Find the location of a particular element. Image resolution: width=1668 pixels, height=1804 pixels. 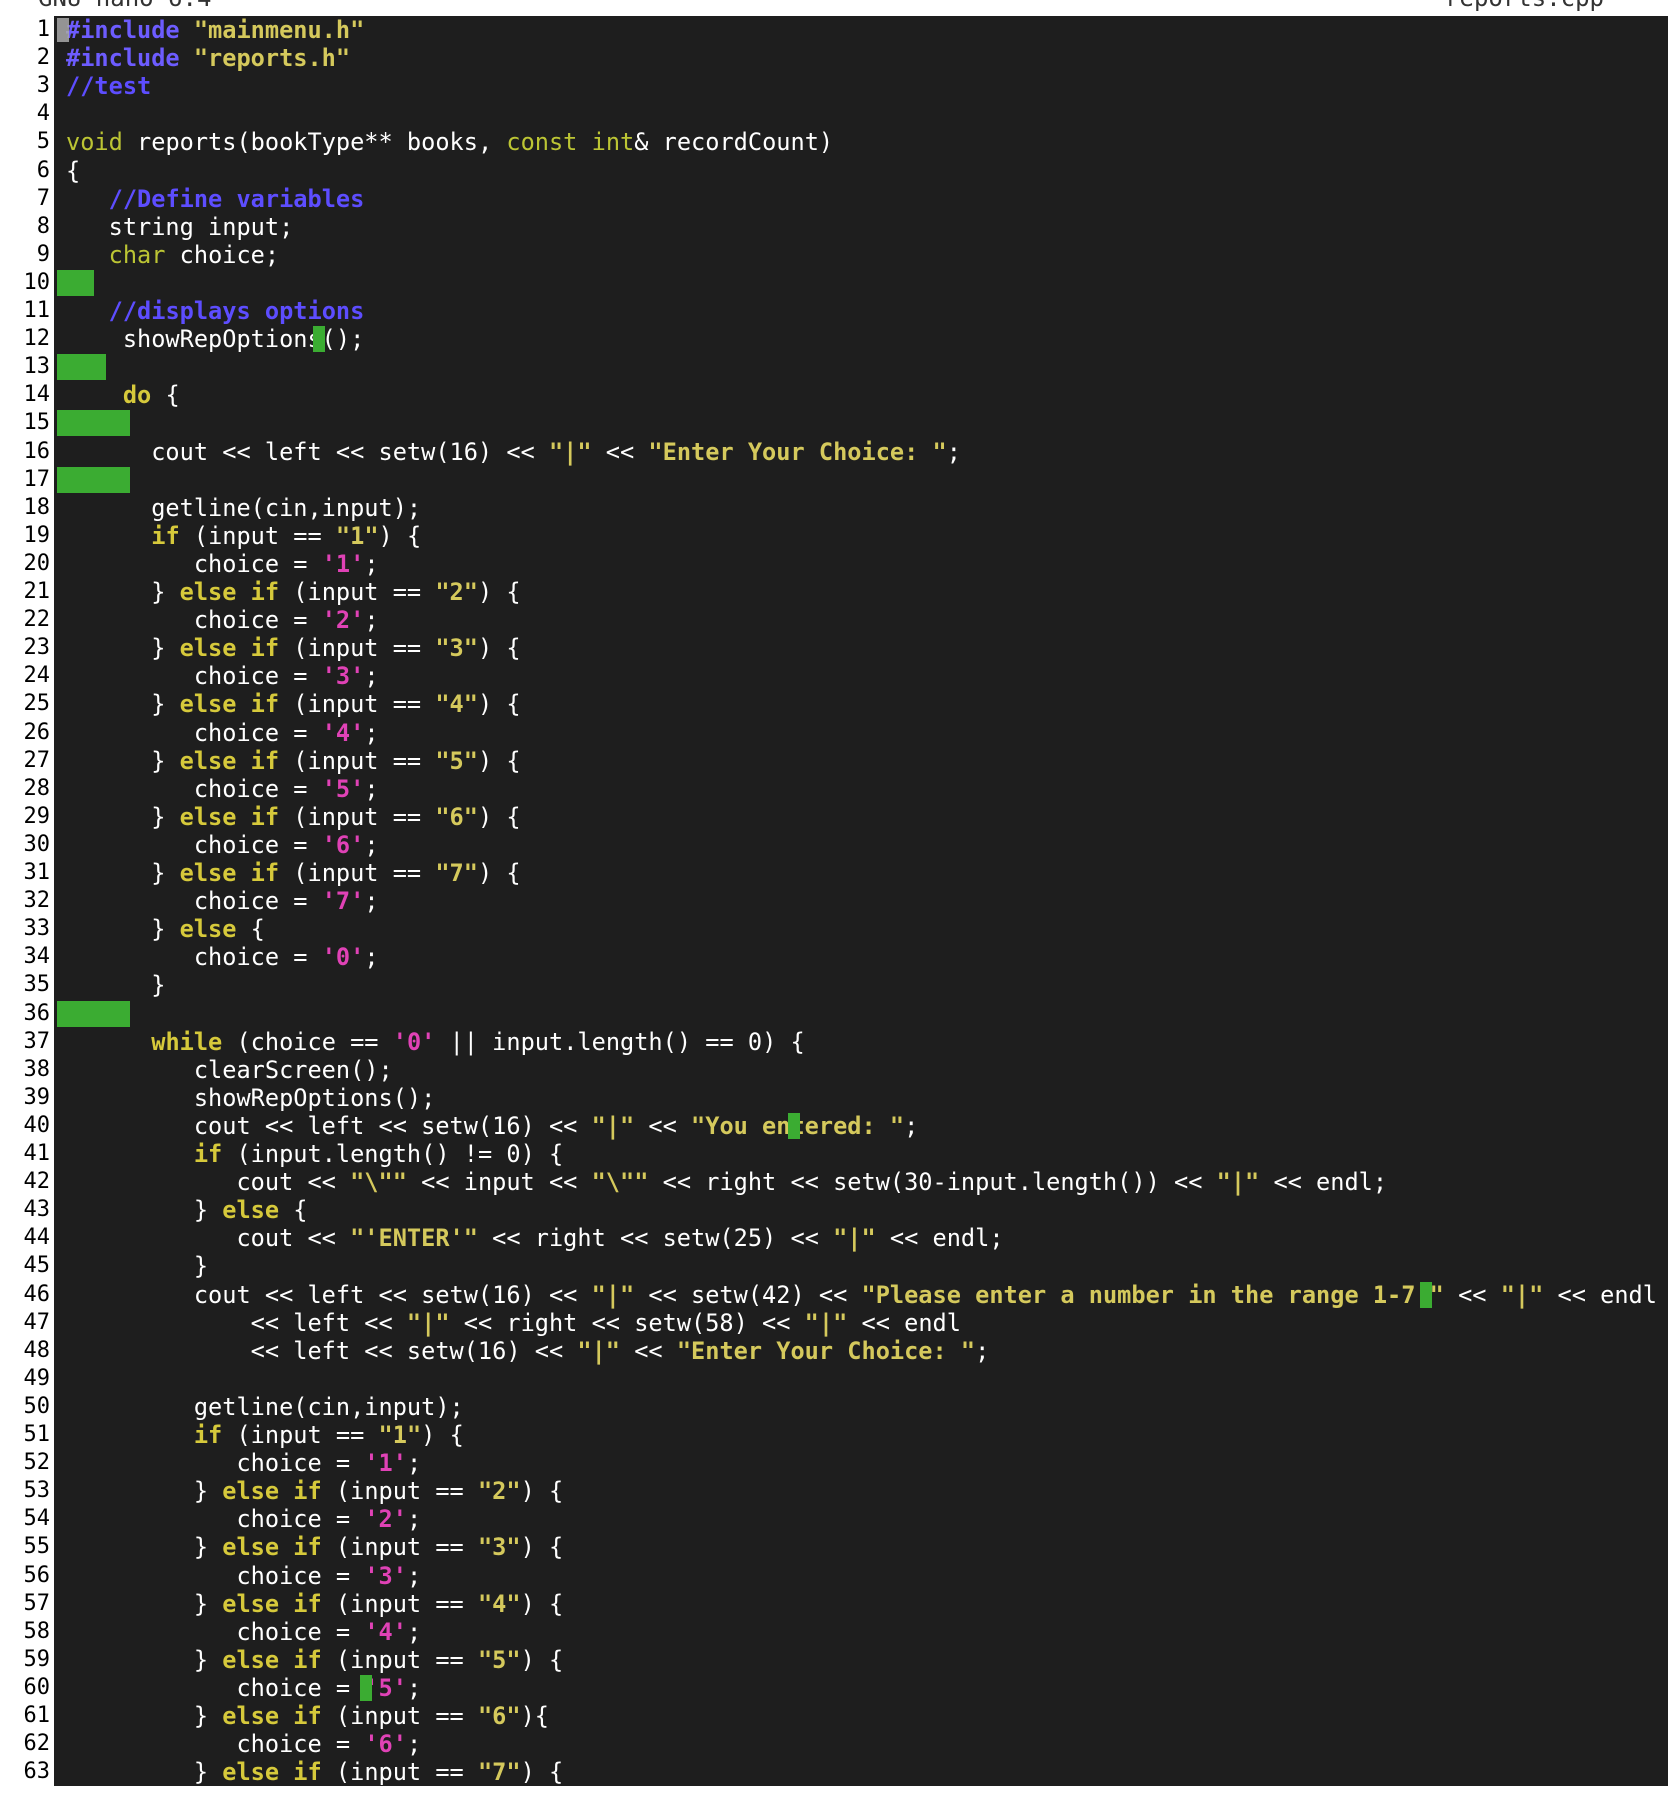

code-token: "1" is located at coordinates (357, 535).